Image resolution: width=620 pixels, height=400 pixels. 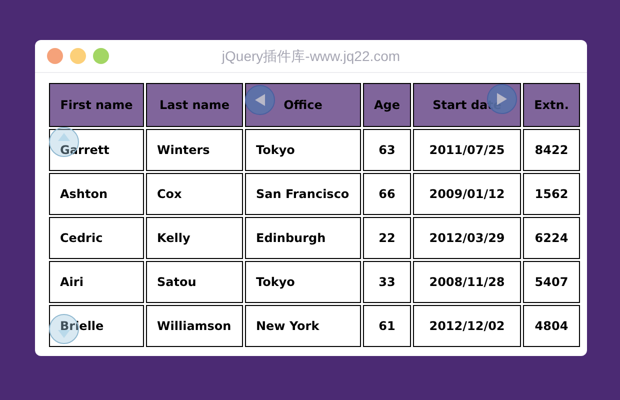 What do you see at coordinates (387, 105) in the screenshot?
I see `column-header: Age` at bounding box center [387, 105].